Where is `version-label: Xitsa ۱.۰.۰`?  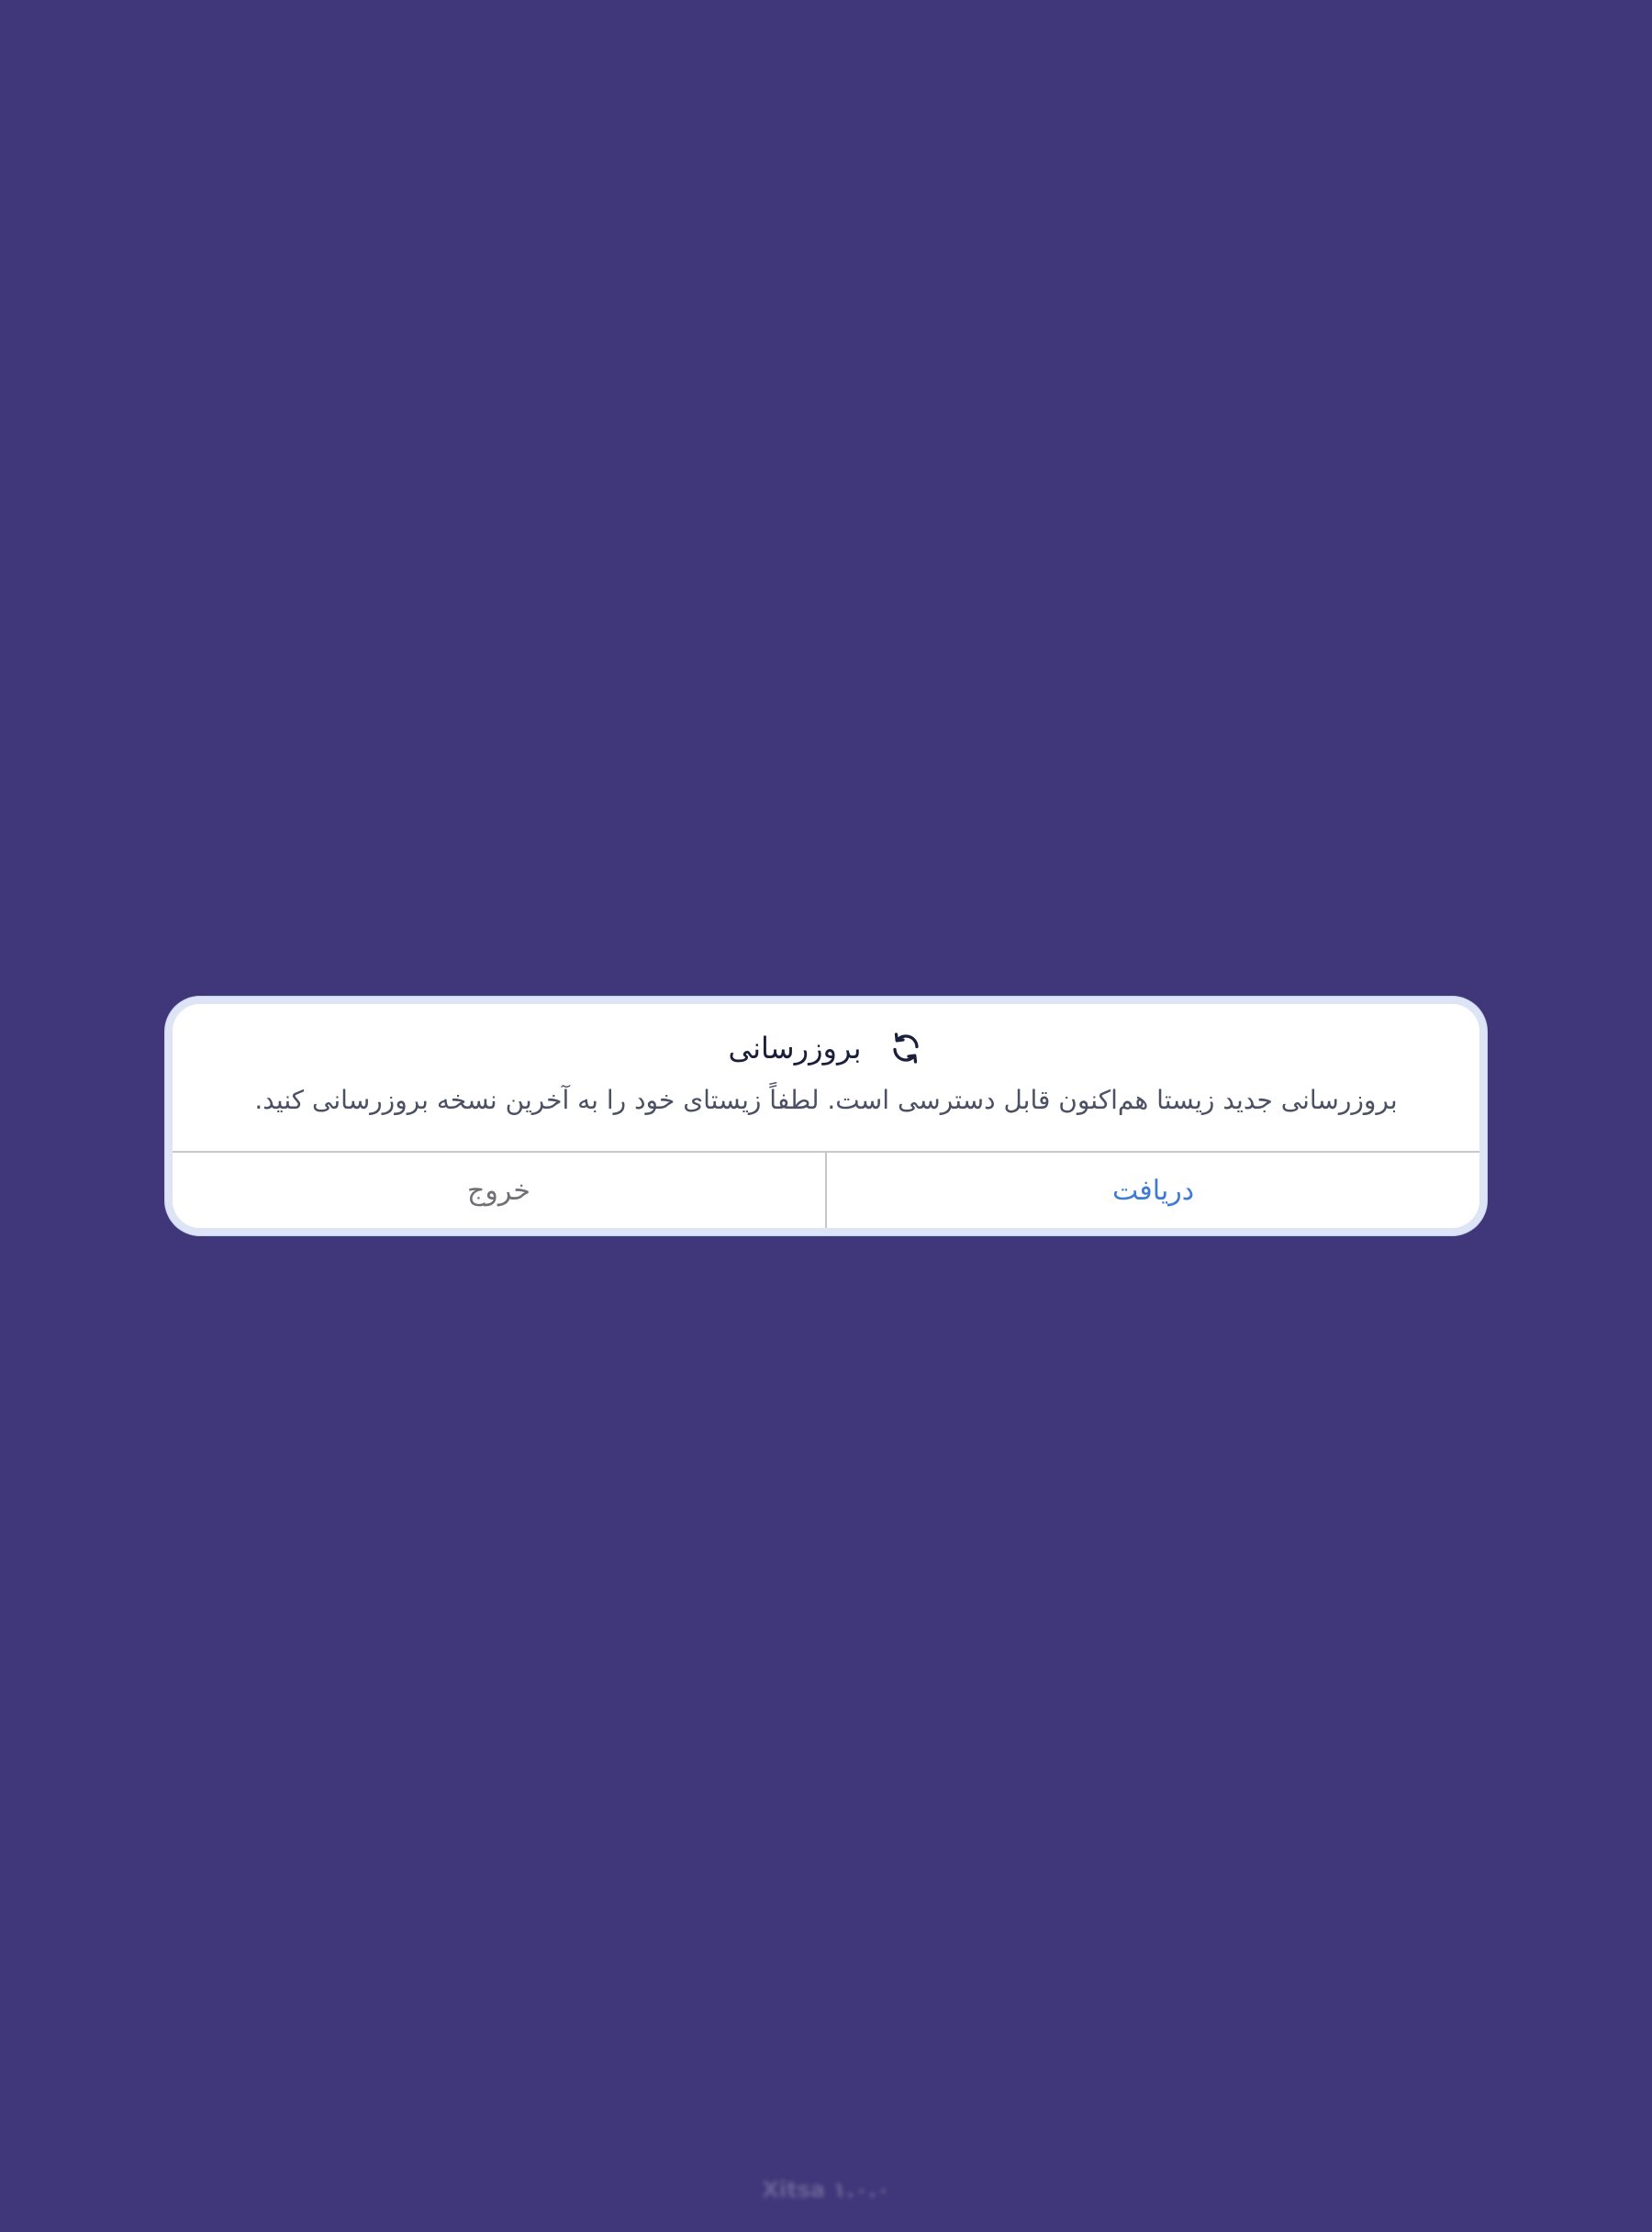 version-label: Xitsa ۱.۰.۰ is located at coordinates (826, 2190).